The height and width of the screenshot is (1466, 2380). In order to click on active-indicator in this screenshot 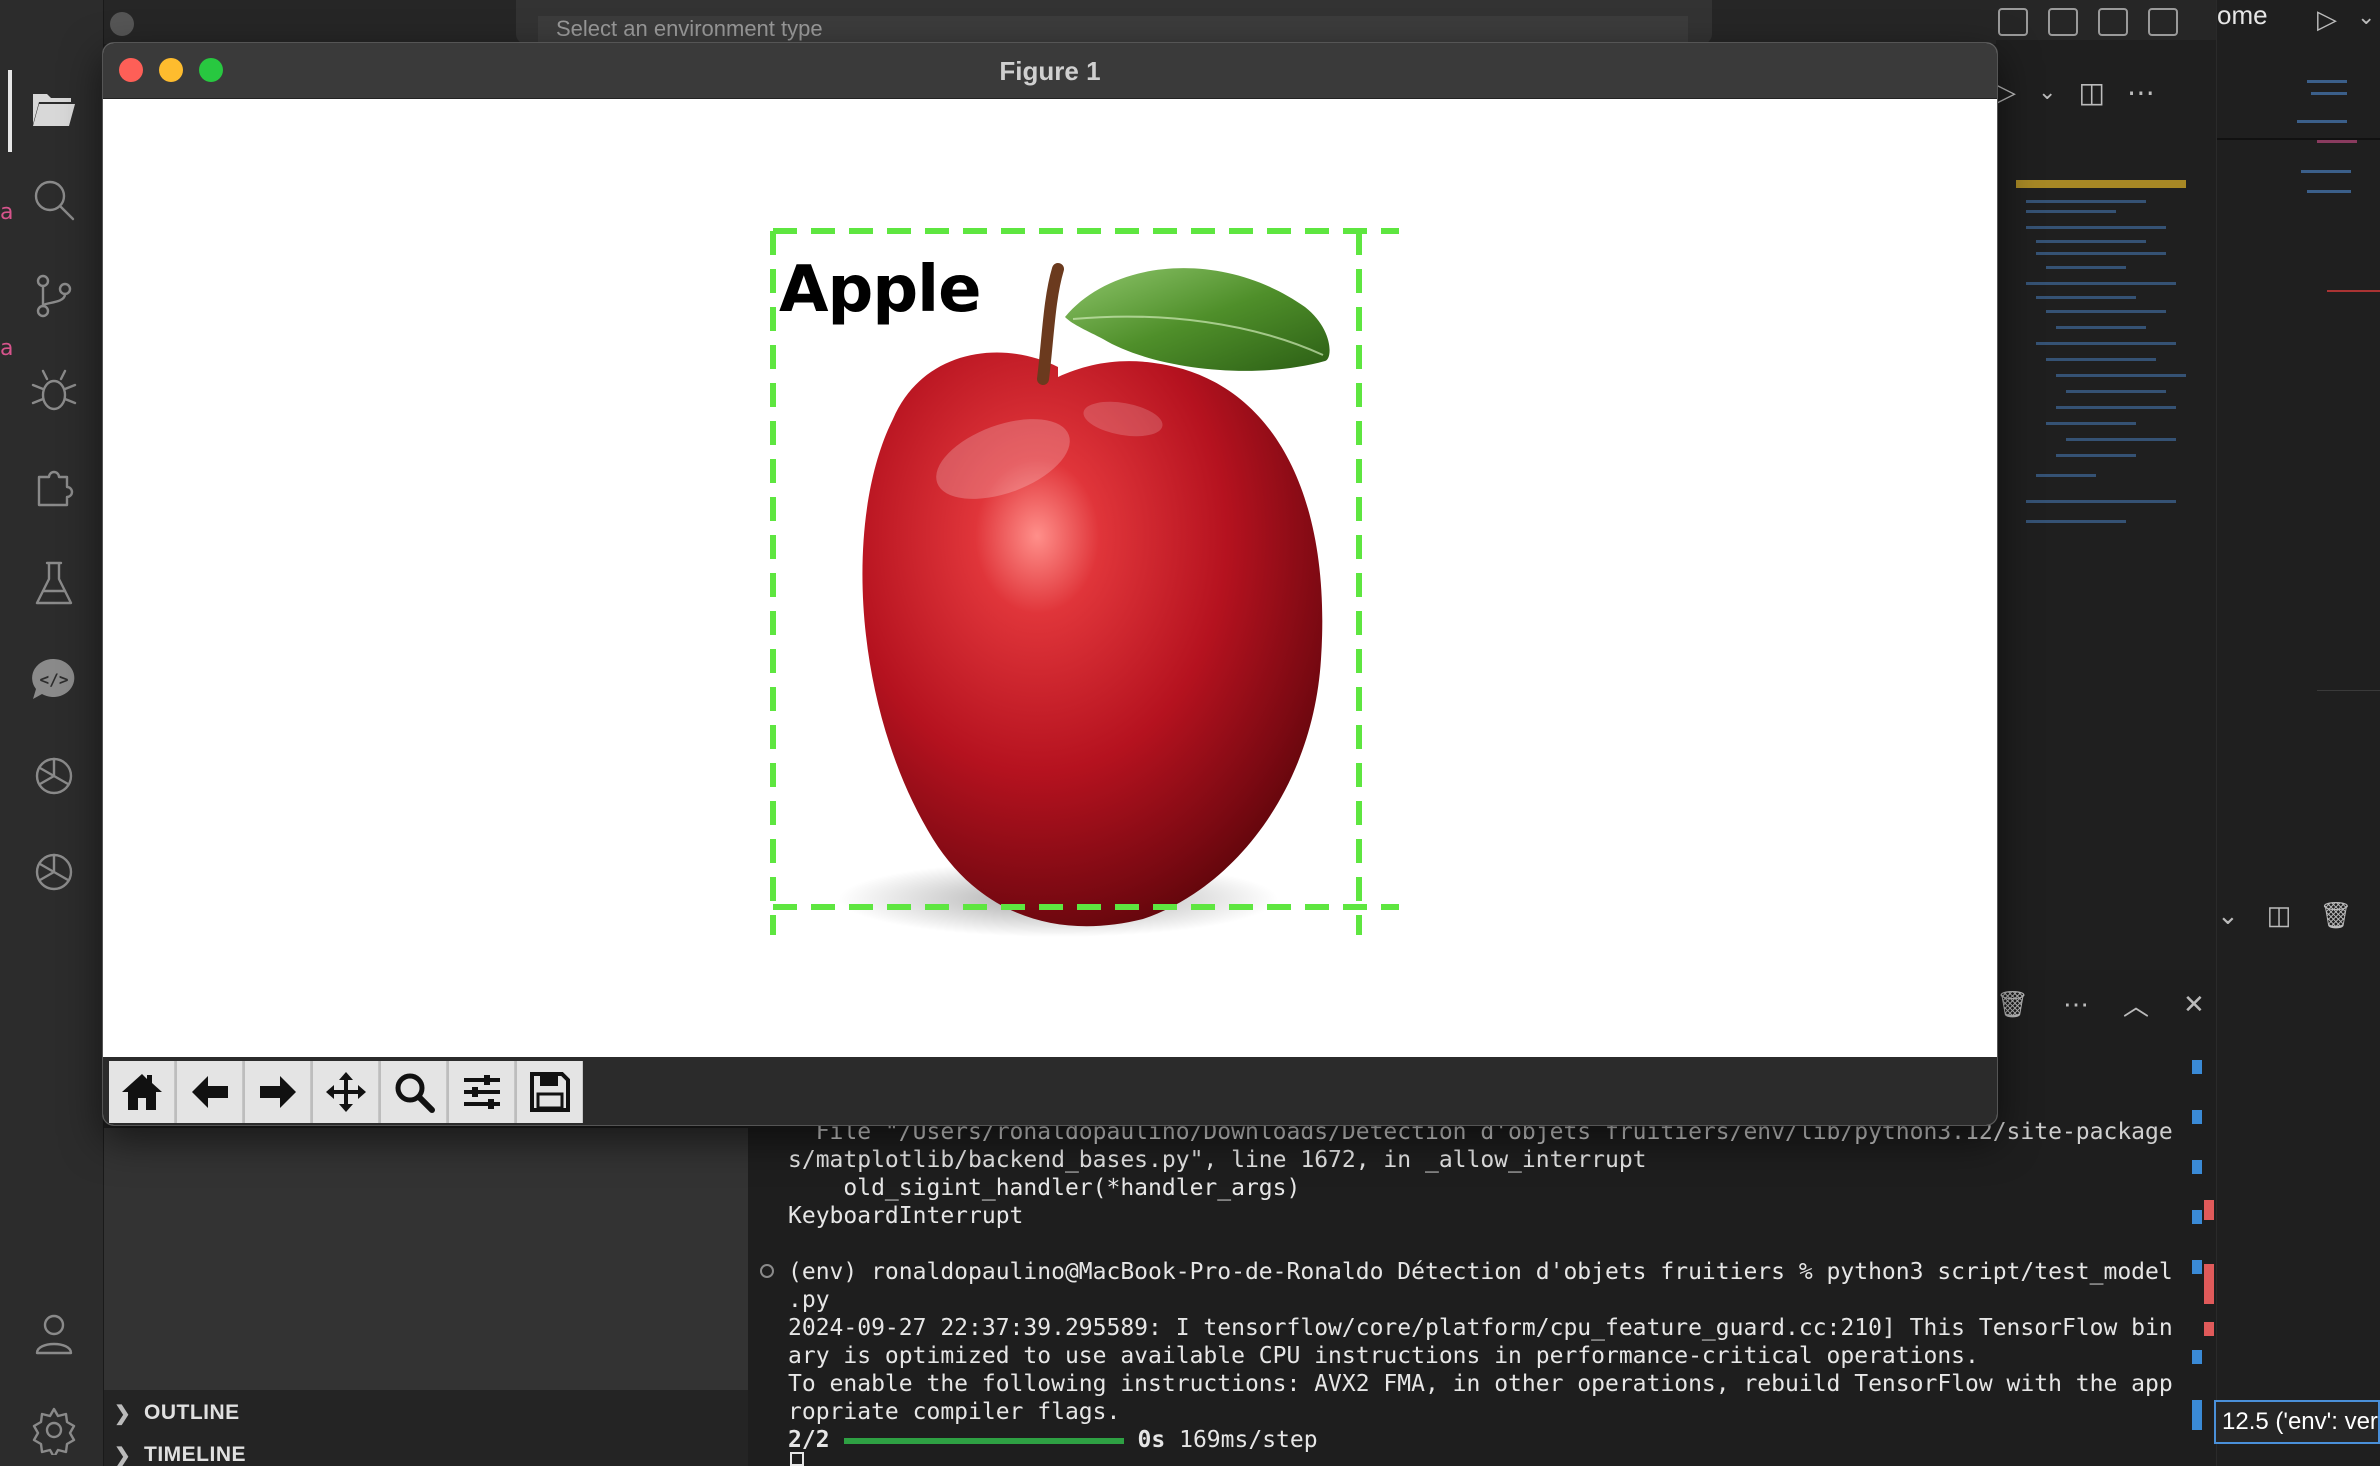, I will do `click(10, 111)`.